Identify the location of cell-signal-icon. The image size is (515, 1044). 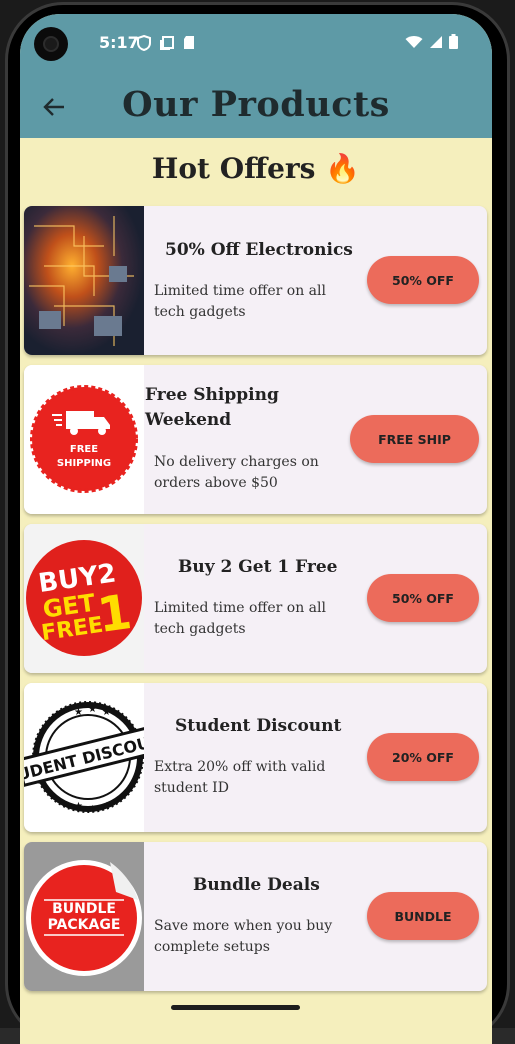
(436, 41).